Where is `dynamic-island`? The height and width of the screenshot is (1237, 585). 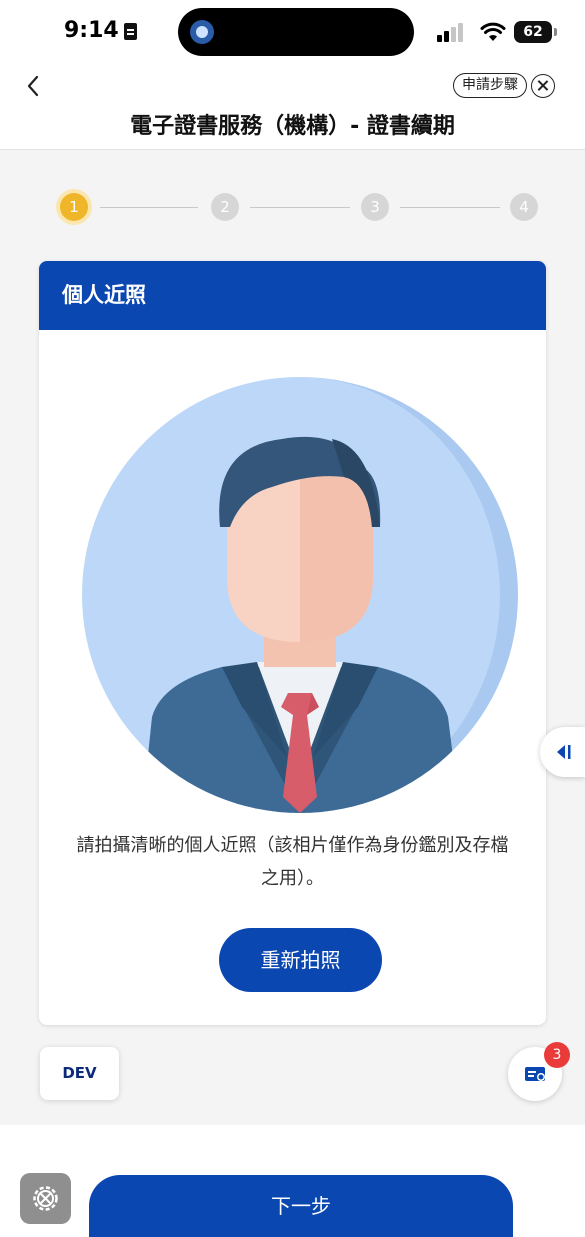 dynamic-island is located at coordinates (296, 32).